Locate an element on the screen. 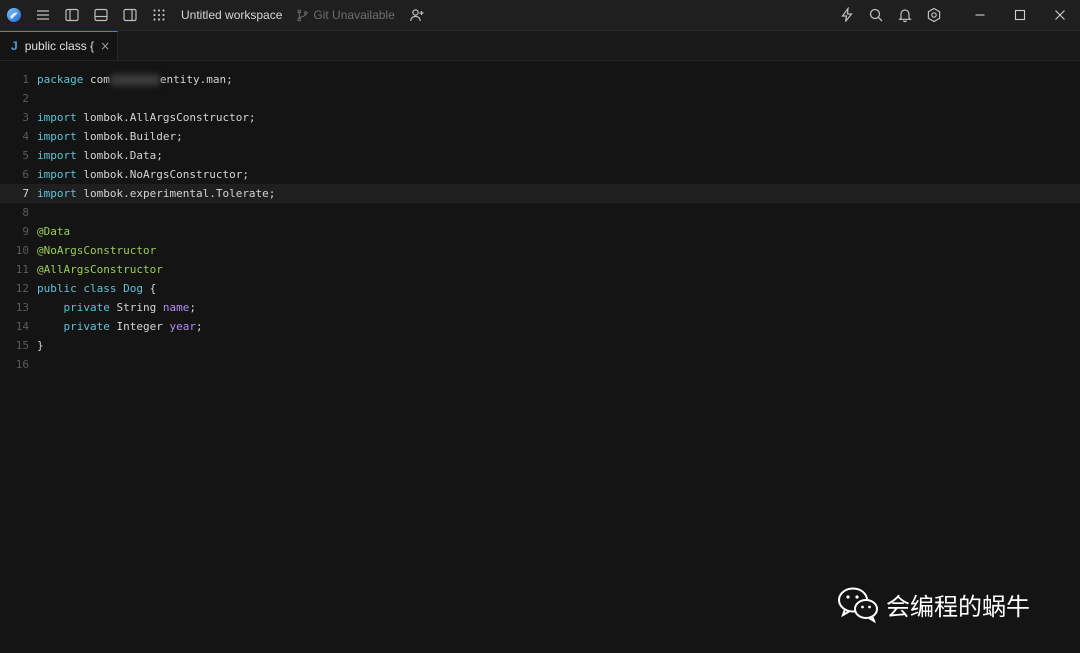  code-text: public class Dog { is located at coordinates (96, 288).